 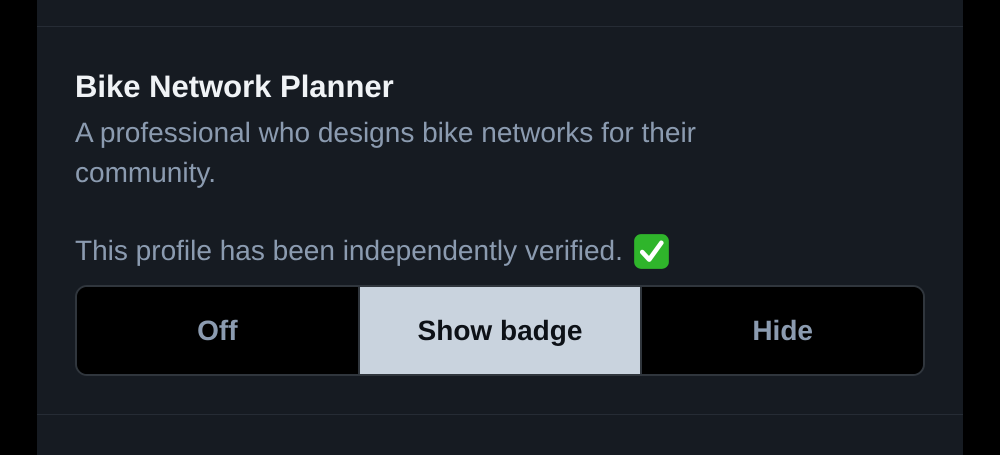 What do you see at coordinates (235, 87) in the screenshot?
I see `setting-title: Bike Network Planner` at bounding box center [235, 87].